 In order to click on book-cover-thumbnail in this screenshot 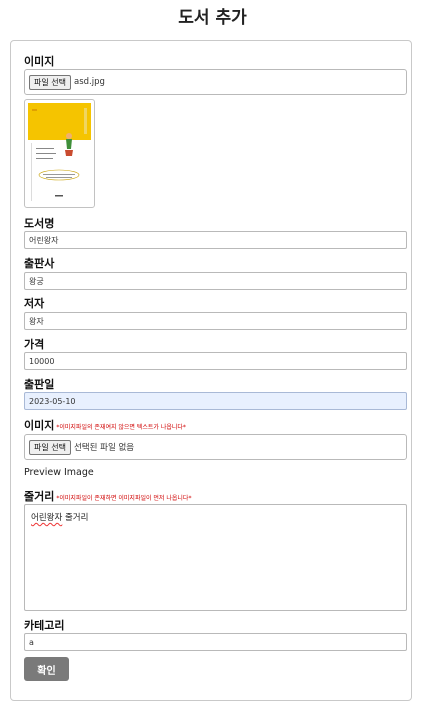, I will do `click(59, 153)`.